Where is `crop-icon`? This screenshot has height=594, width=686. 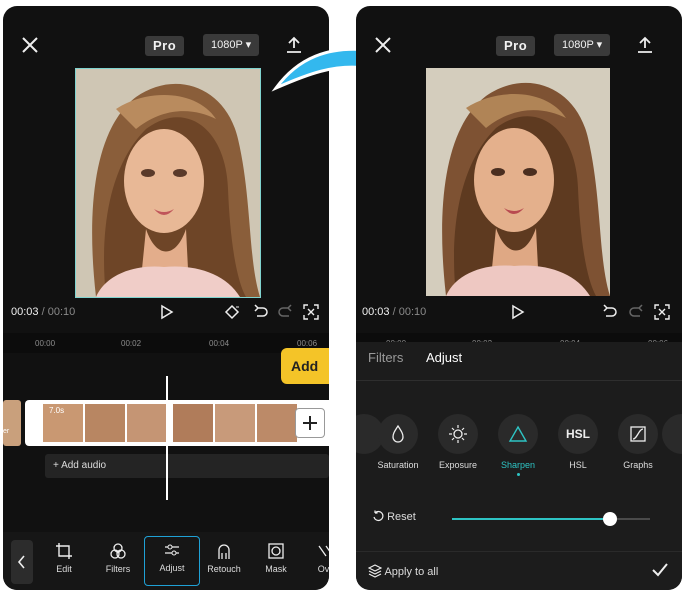
crop-icon is located at coordinates (64, 551).